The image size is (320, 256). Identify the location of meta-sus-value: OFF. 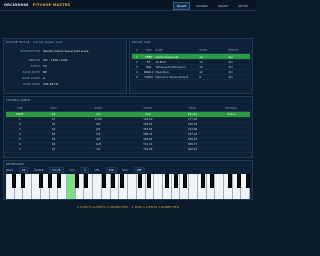
(139, 170).